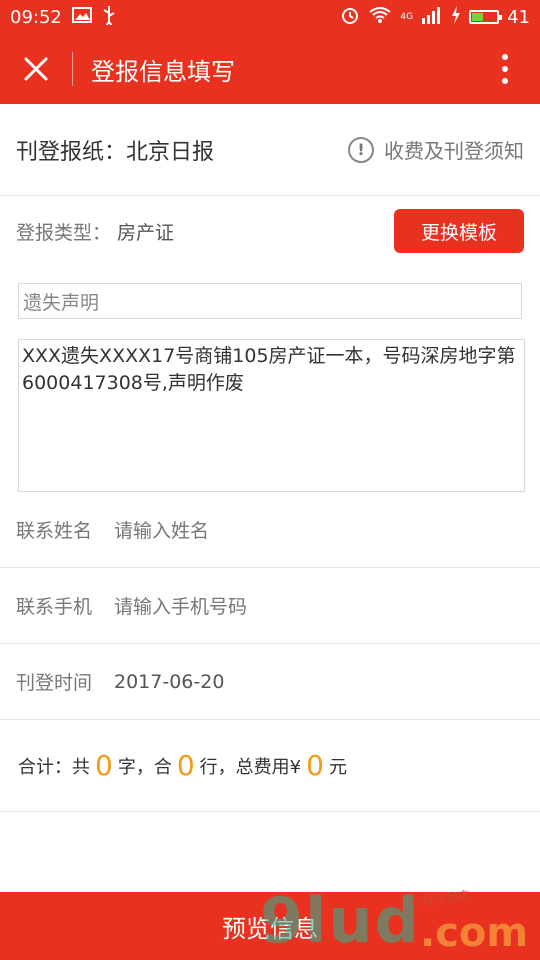  I want to click on image-notification-icon, so click(81, 17).